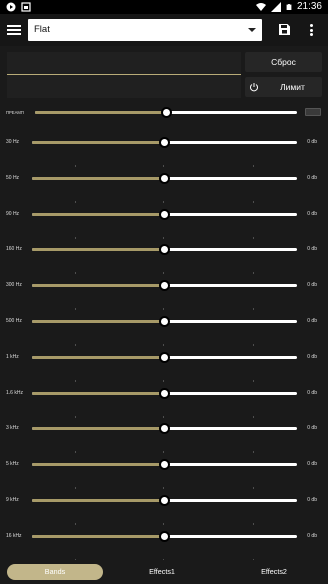 This screenshot has width=328, height=584. I want to click on band-frequency-label: 50 Hz, so click(13, 177).